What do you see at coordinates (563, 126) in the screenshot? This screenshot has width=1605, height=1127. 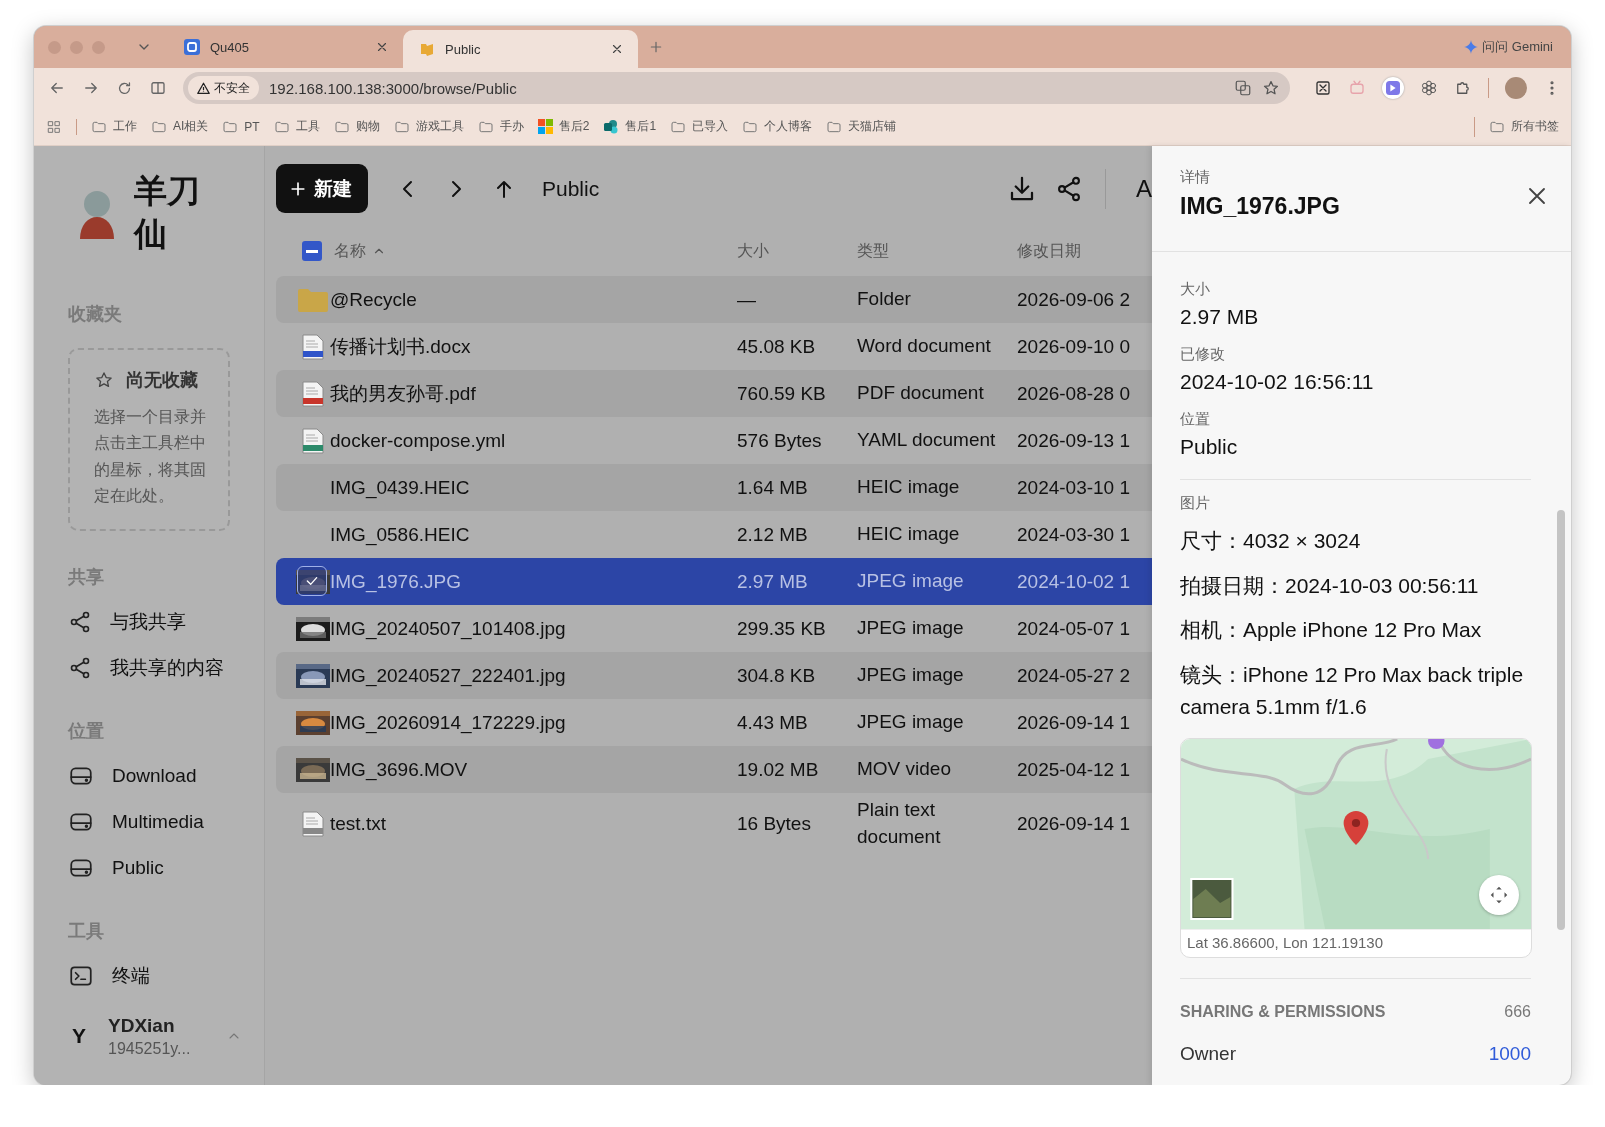 I see `bookmark: 售后2` at bounding box center [563, 126].